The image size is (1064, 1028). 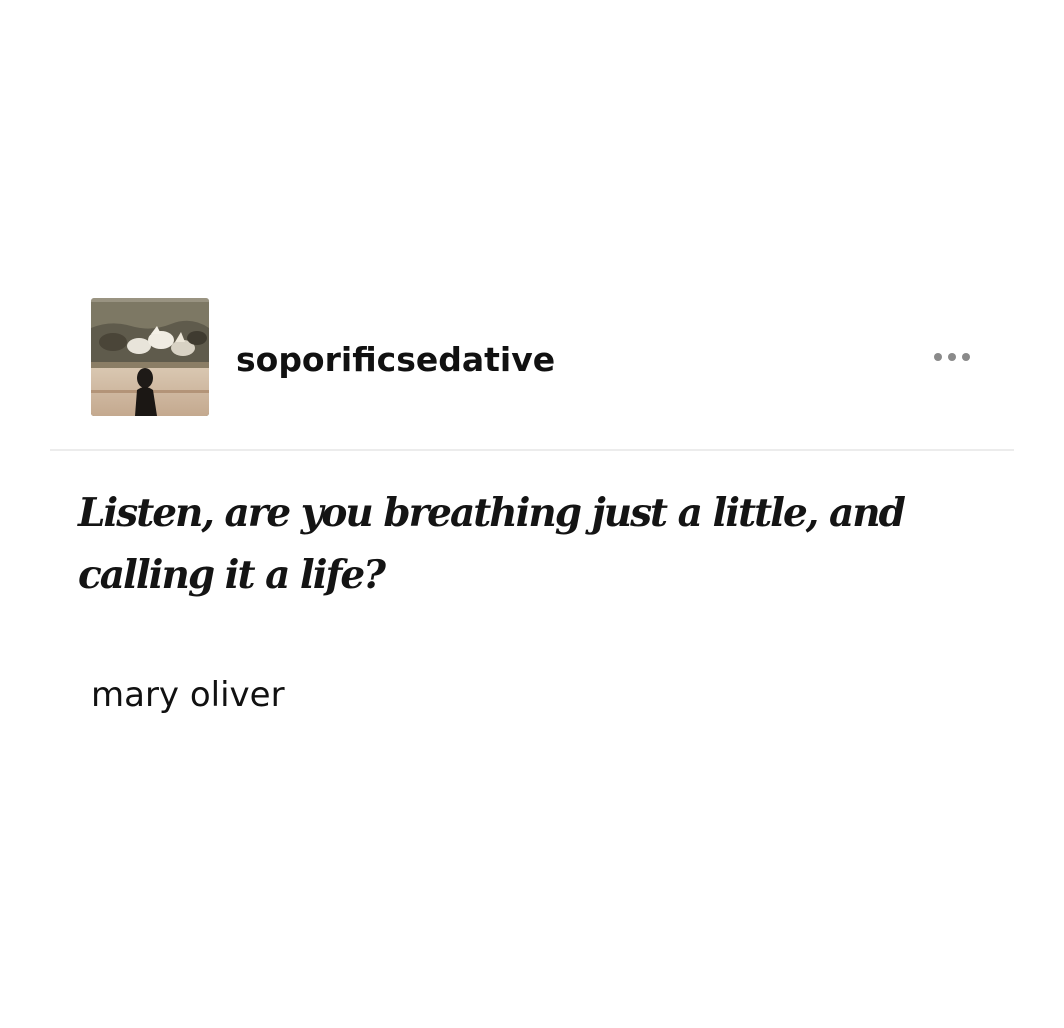 I want to click on avatar, so click(x=150, y=357).